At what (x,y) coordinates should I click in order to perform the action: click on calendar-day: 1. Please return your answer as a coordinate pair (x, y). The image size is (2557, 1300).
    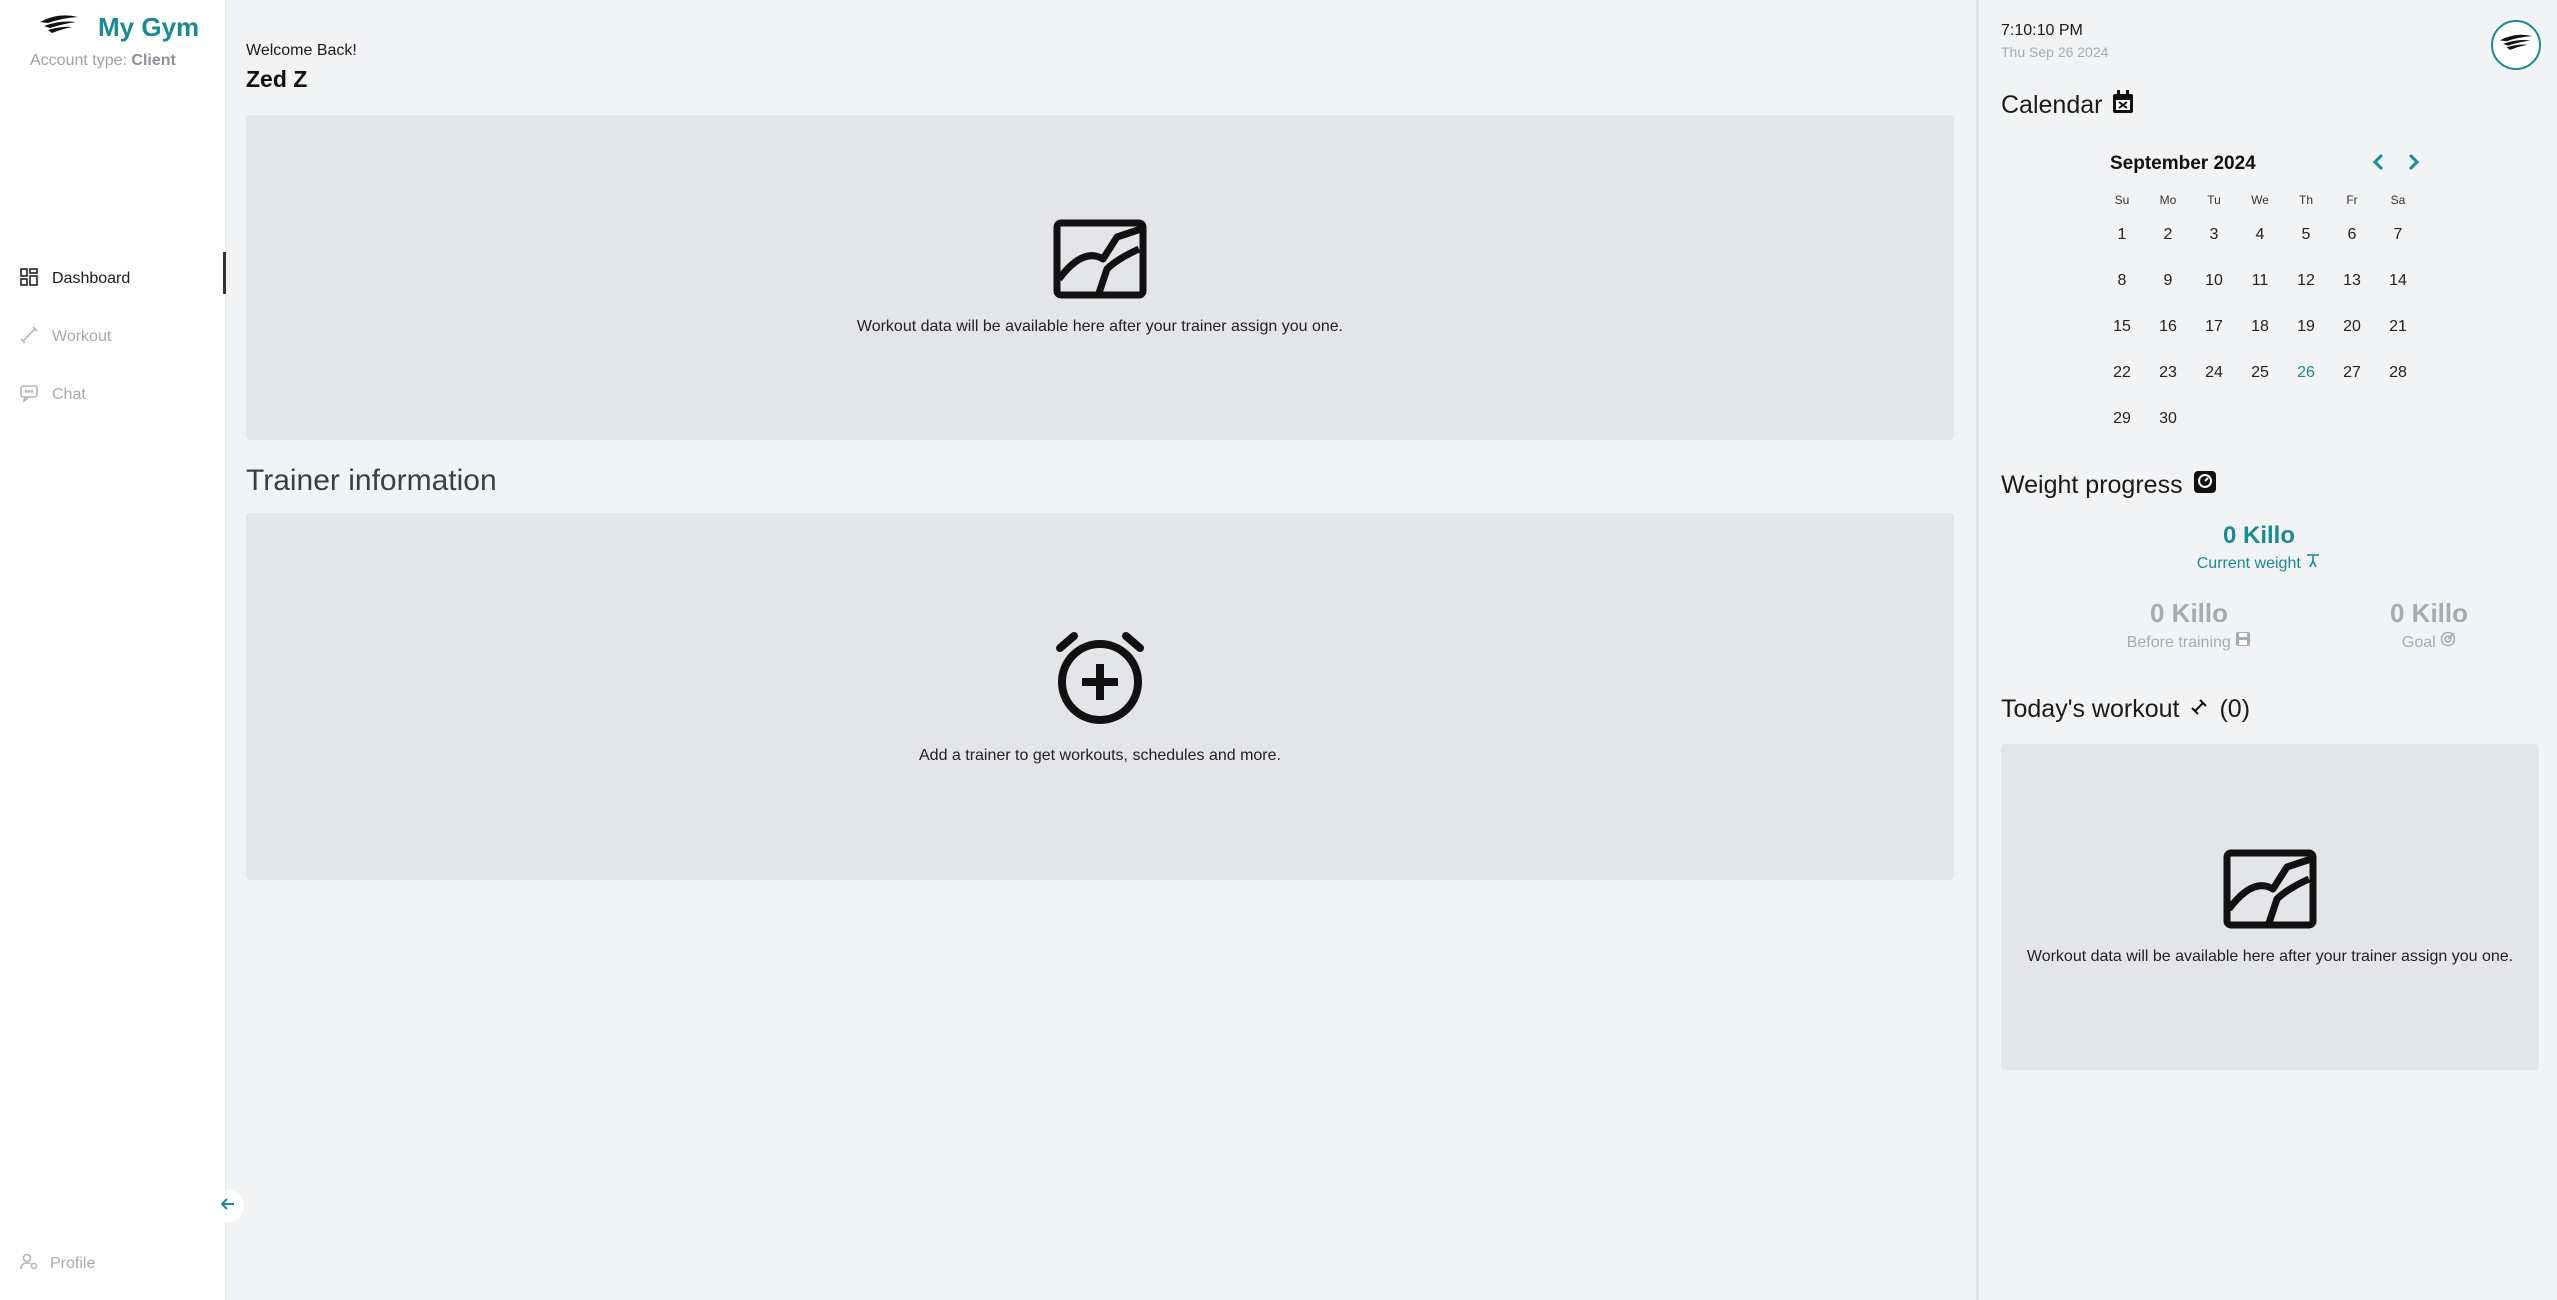
    Looking at the image, I should click on (2122, 235).